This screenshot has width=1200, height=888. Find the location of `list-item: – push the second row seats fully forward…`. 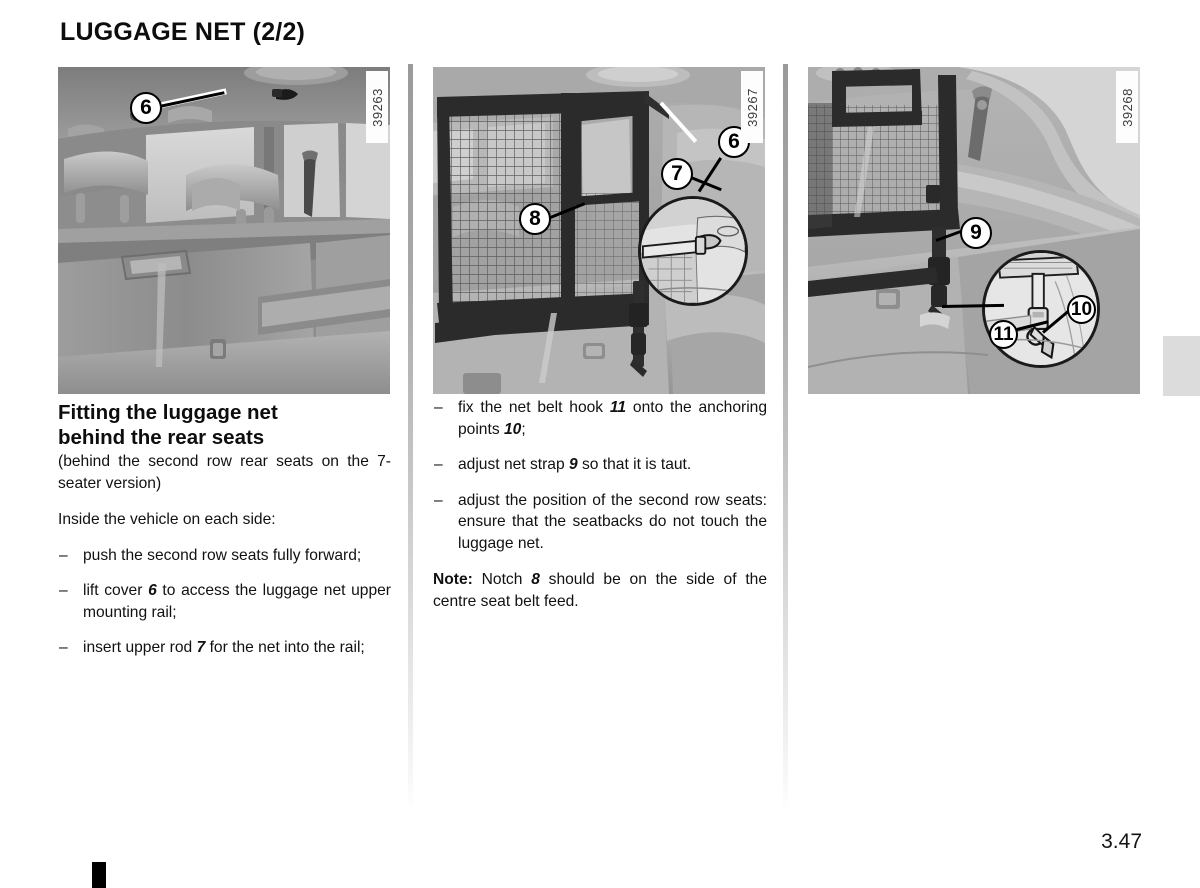

list-item: – push the second row seats fully forward… is located at coordinates (224, 556).